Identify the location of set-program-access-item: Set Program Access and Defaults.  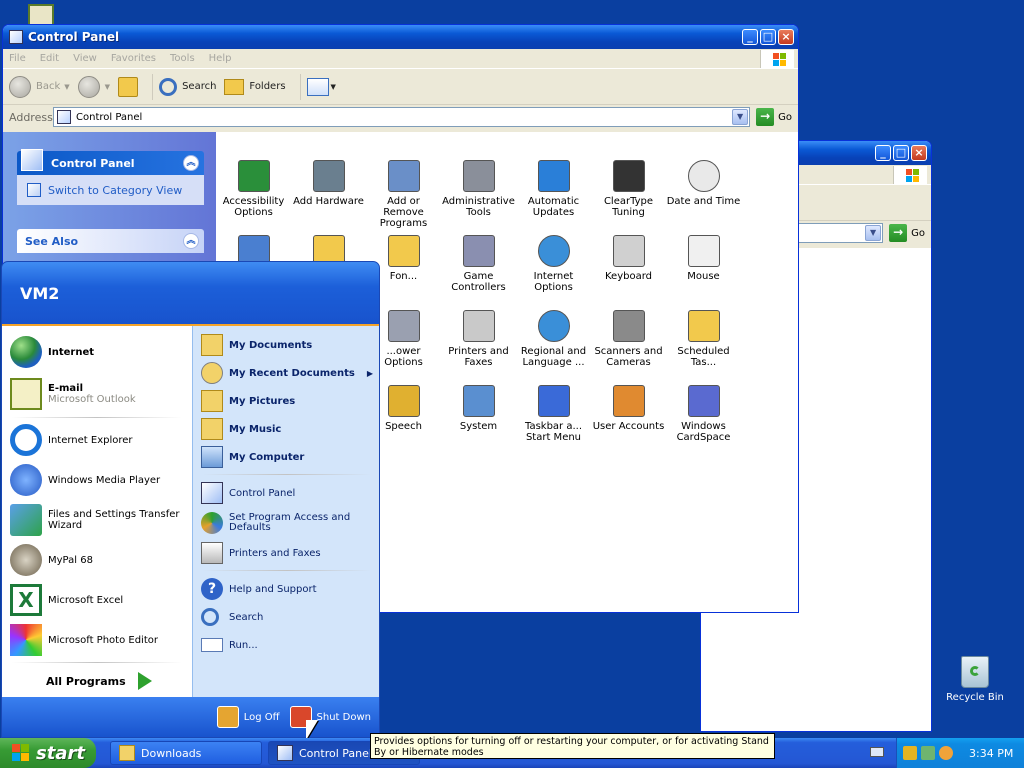
(286, 523).